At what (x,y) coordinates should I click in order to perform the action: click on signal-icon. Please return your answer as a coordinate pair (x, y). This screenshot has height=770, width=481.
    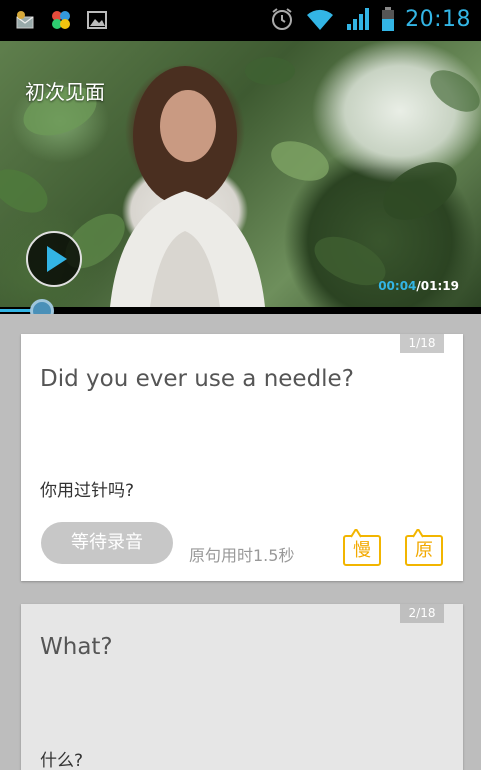
    Looking at the image, I should click on (358, 19).